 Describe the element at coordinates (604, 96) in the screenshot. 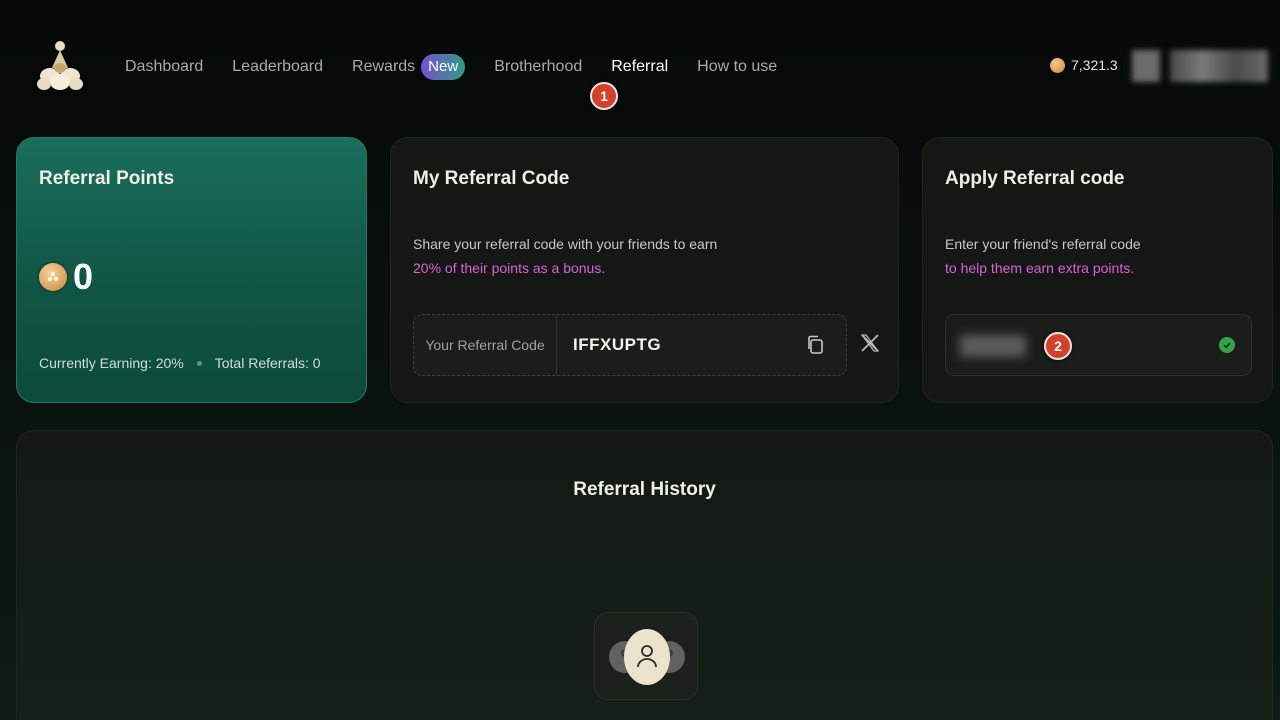

I see `step-marker-1: 1` at that location.